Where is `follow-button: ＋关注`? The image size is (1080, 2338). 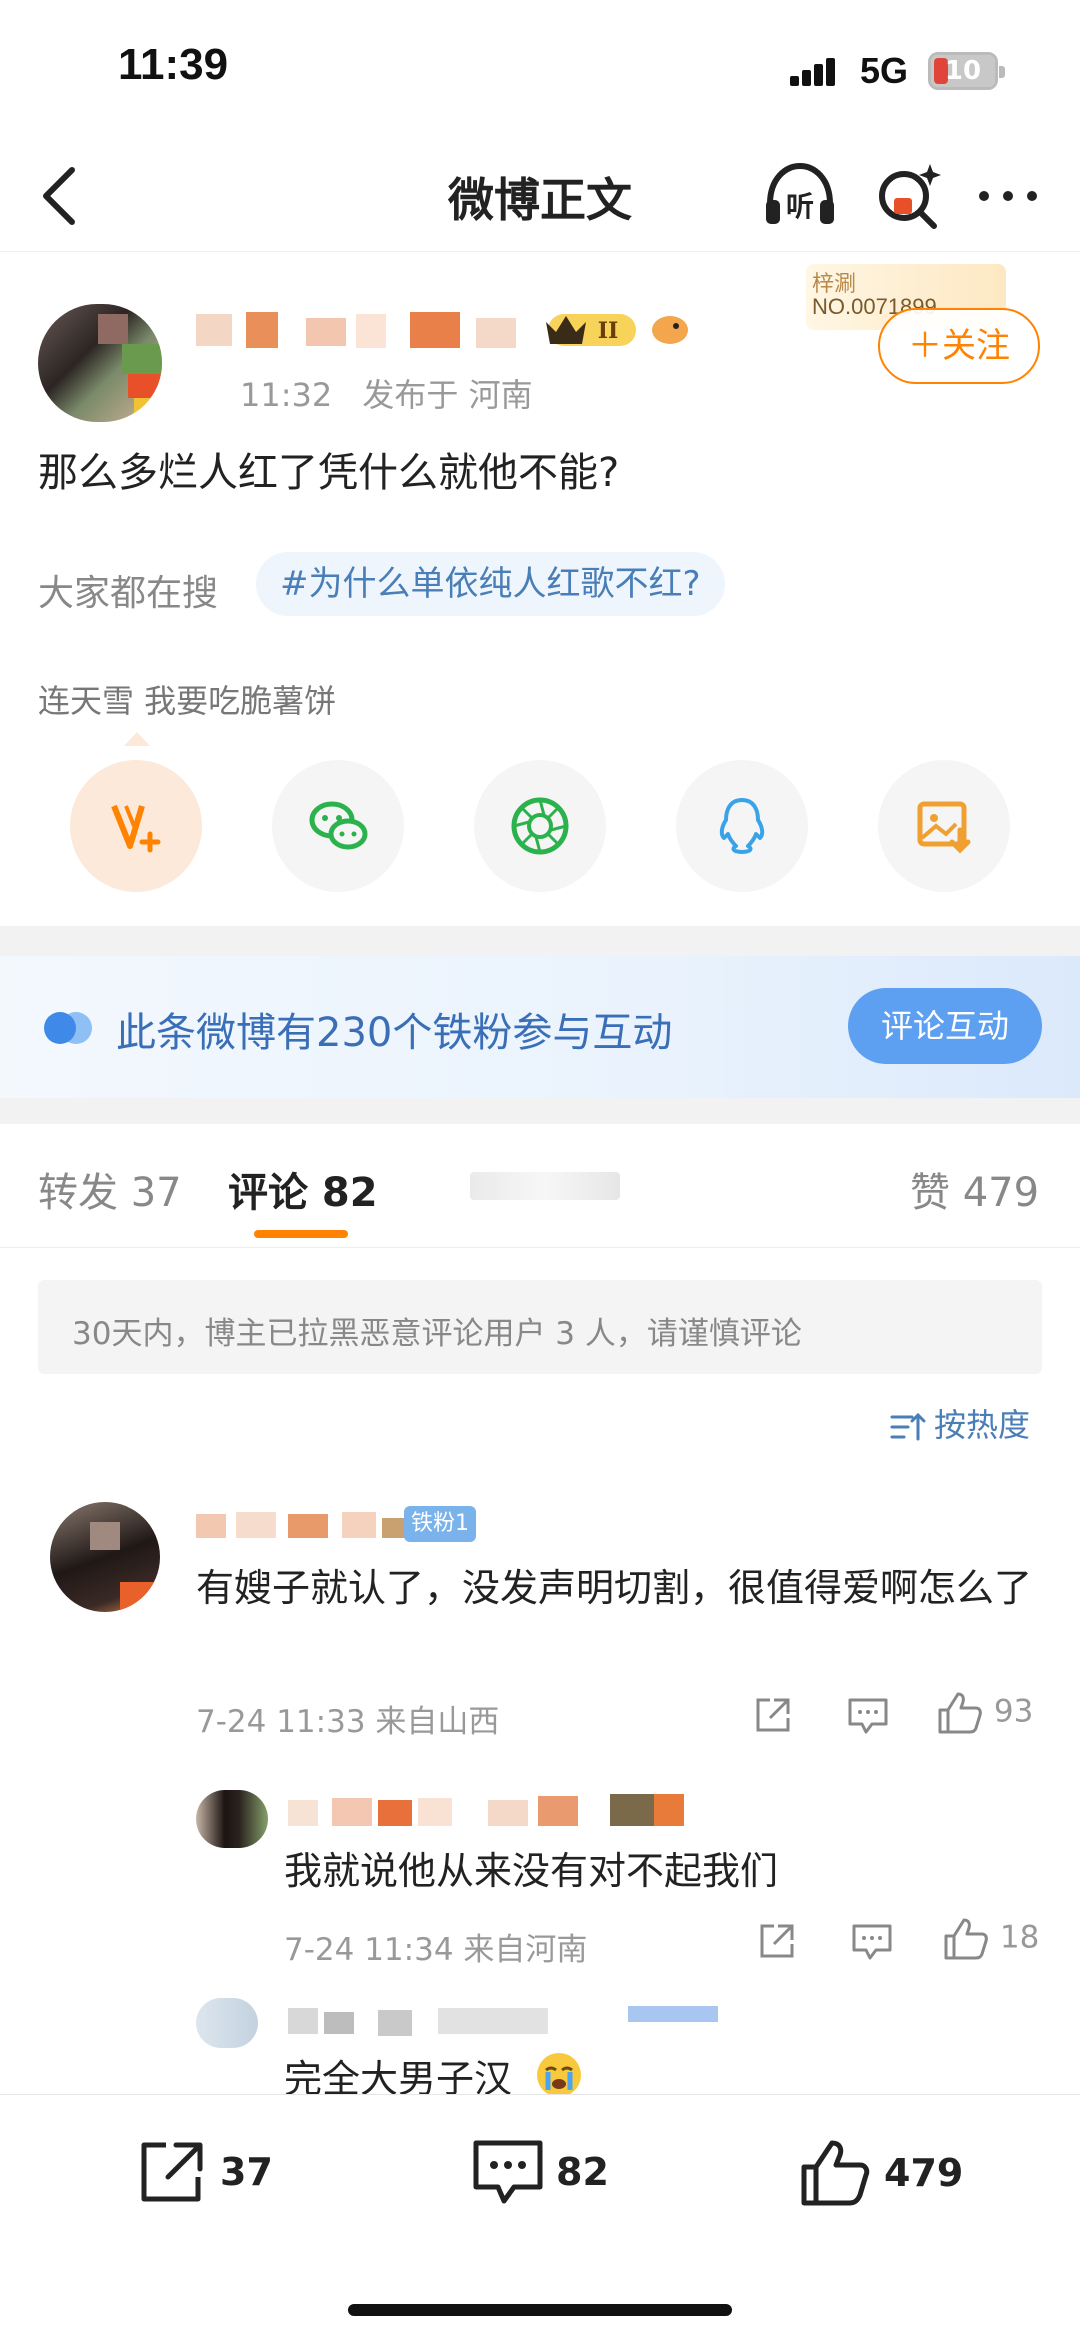
follow-button: ＋关注 is located at coordinates (959, 346).